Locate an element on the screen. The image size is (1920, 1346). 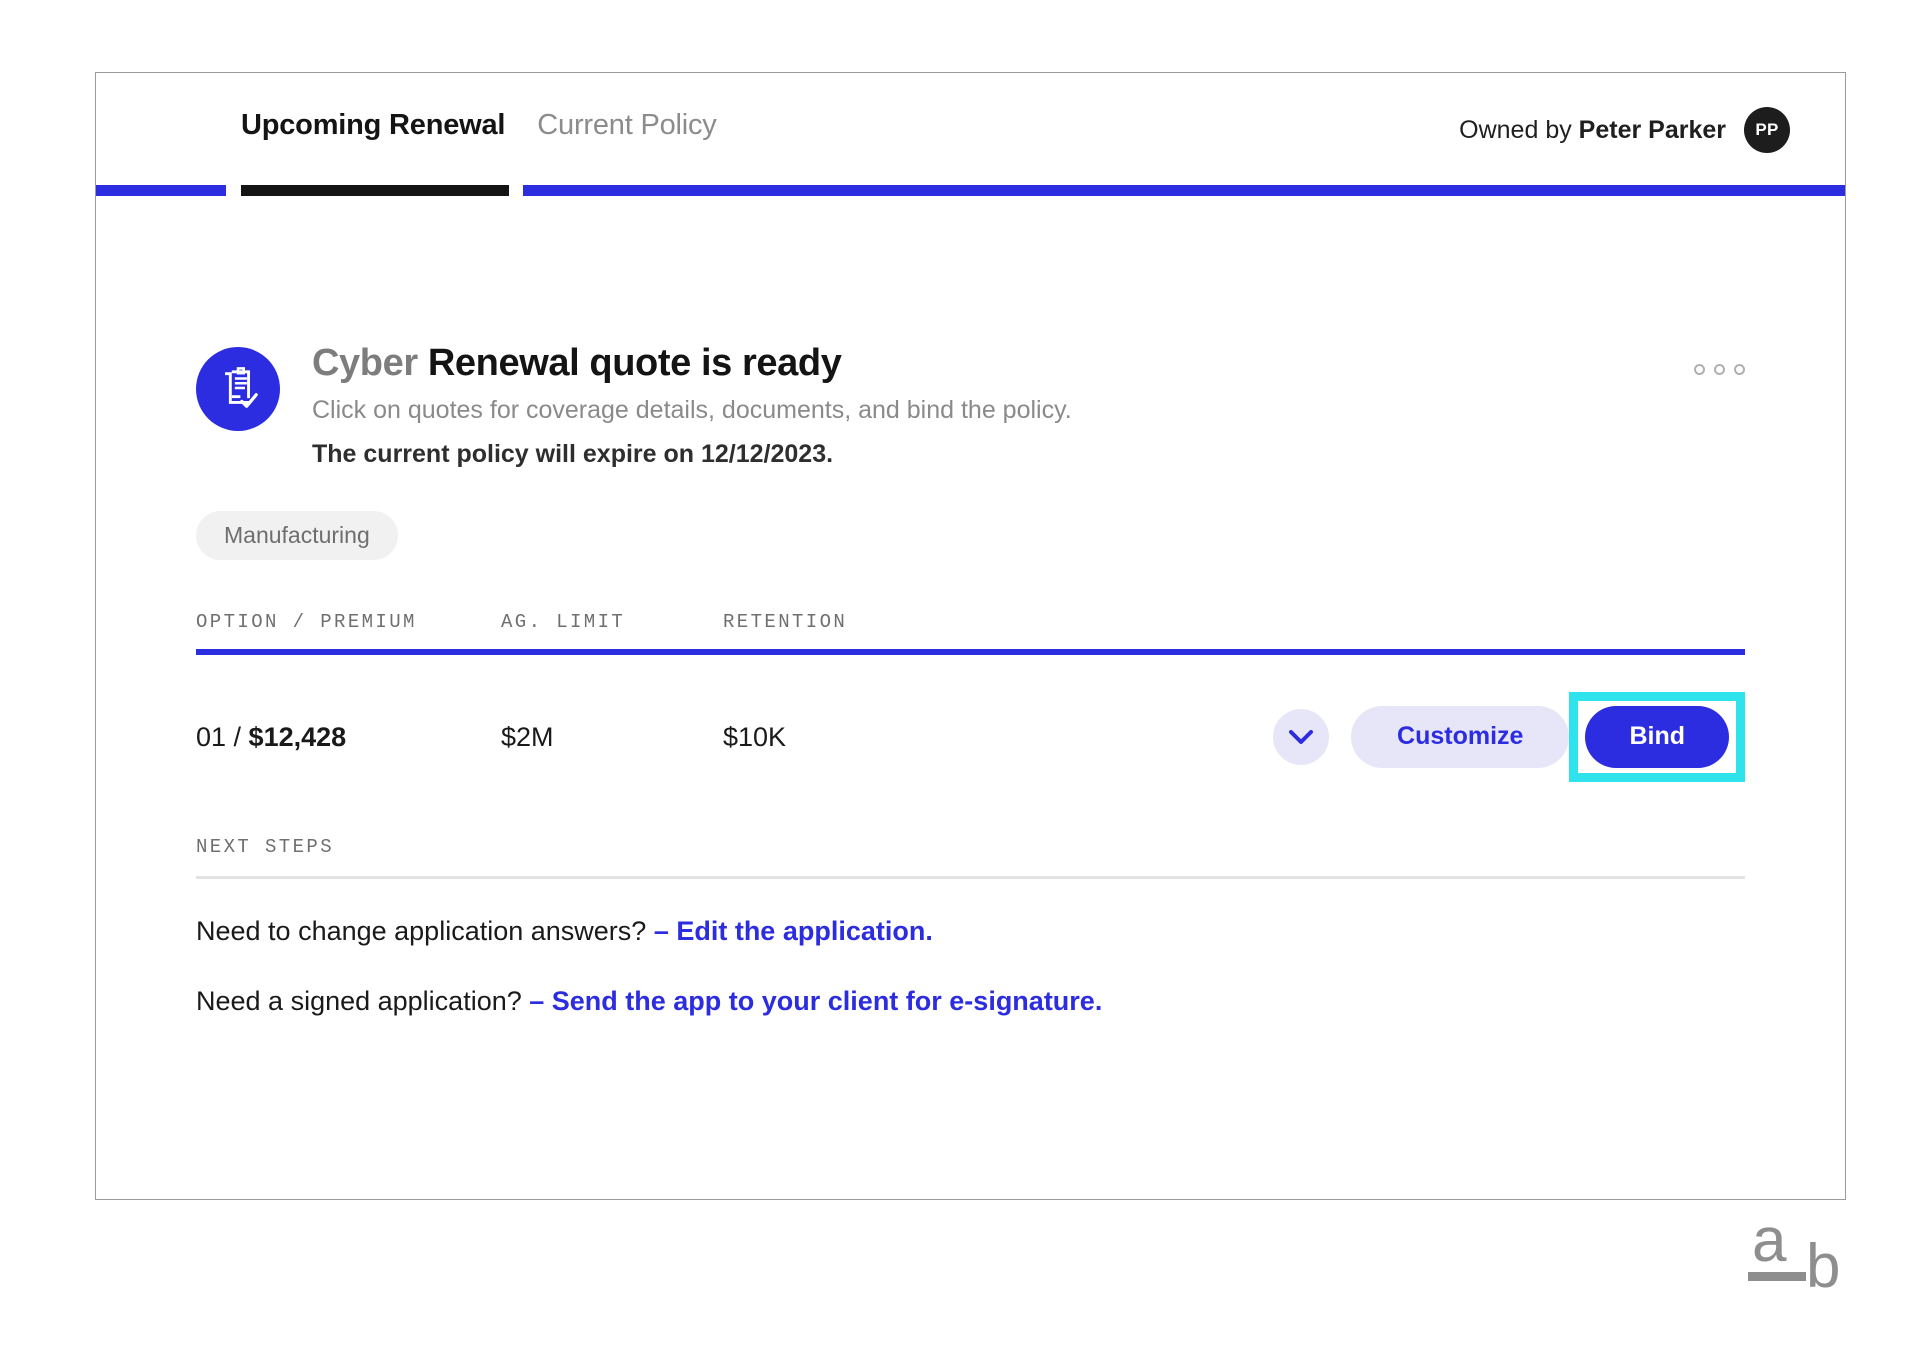
more-options-icon is located at coordinates (1719, 369).